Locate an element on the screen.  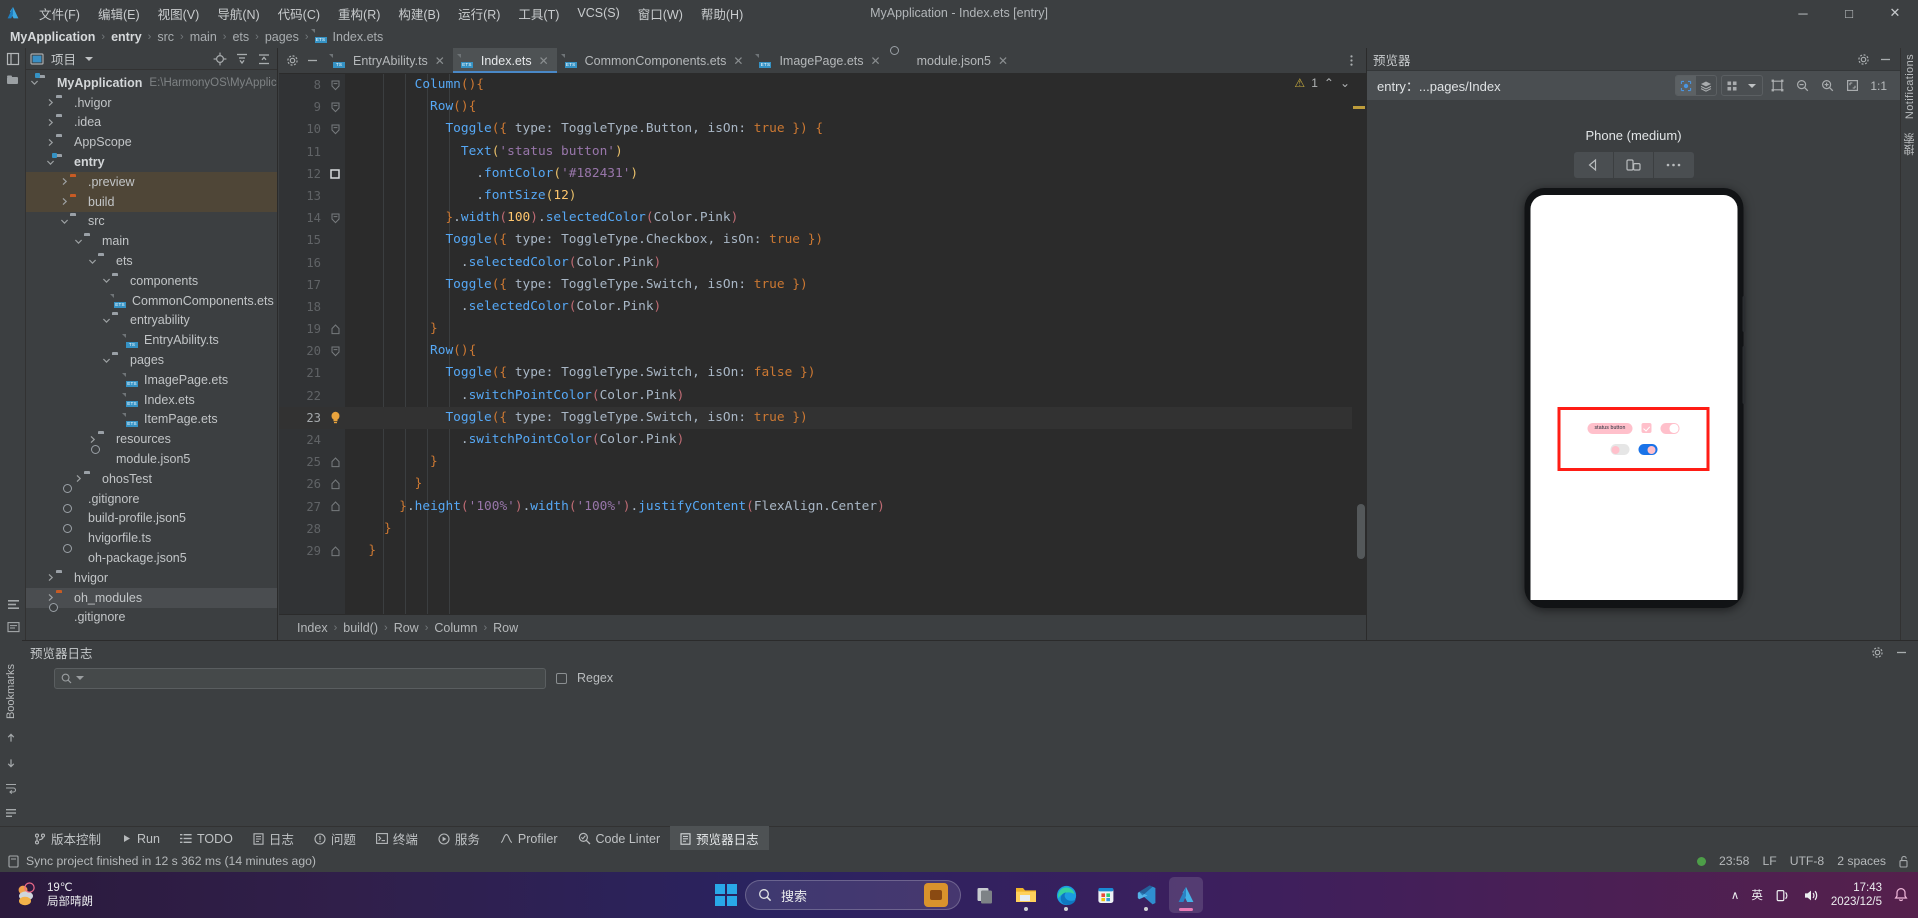
device-controls is located at coordinates (1633, 165).